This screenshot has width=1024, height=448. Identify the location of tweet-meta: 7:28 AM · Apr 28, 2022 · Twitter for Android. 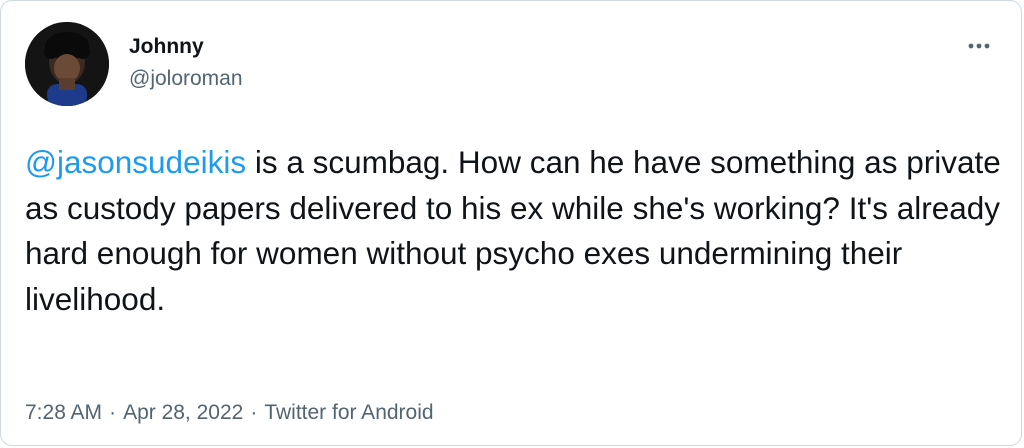
(229, 413).